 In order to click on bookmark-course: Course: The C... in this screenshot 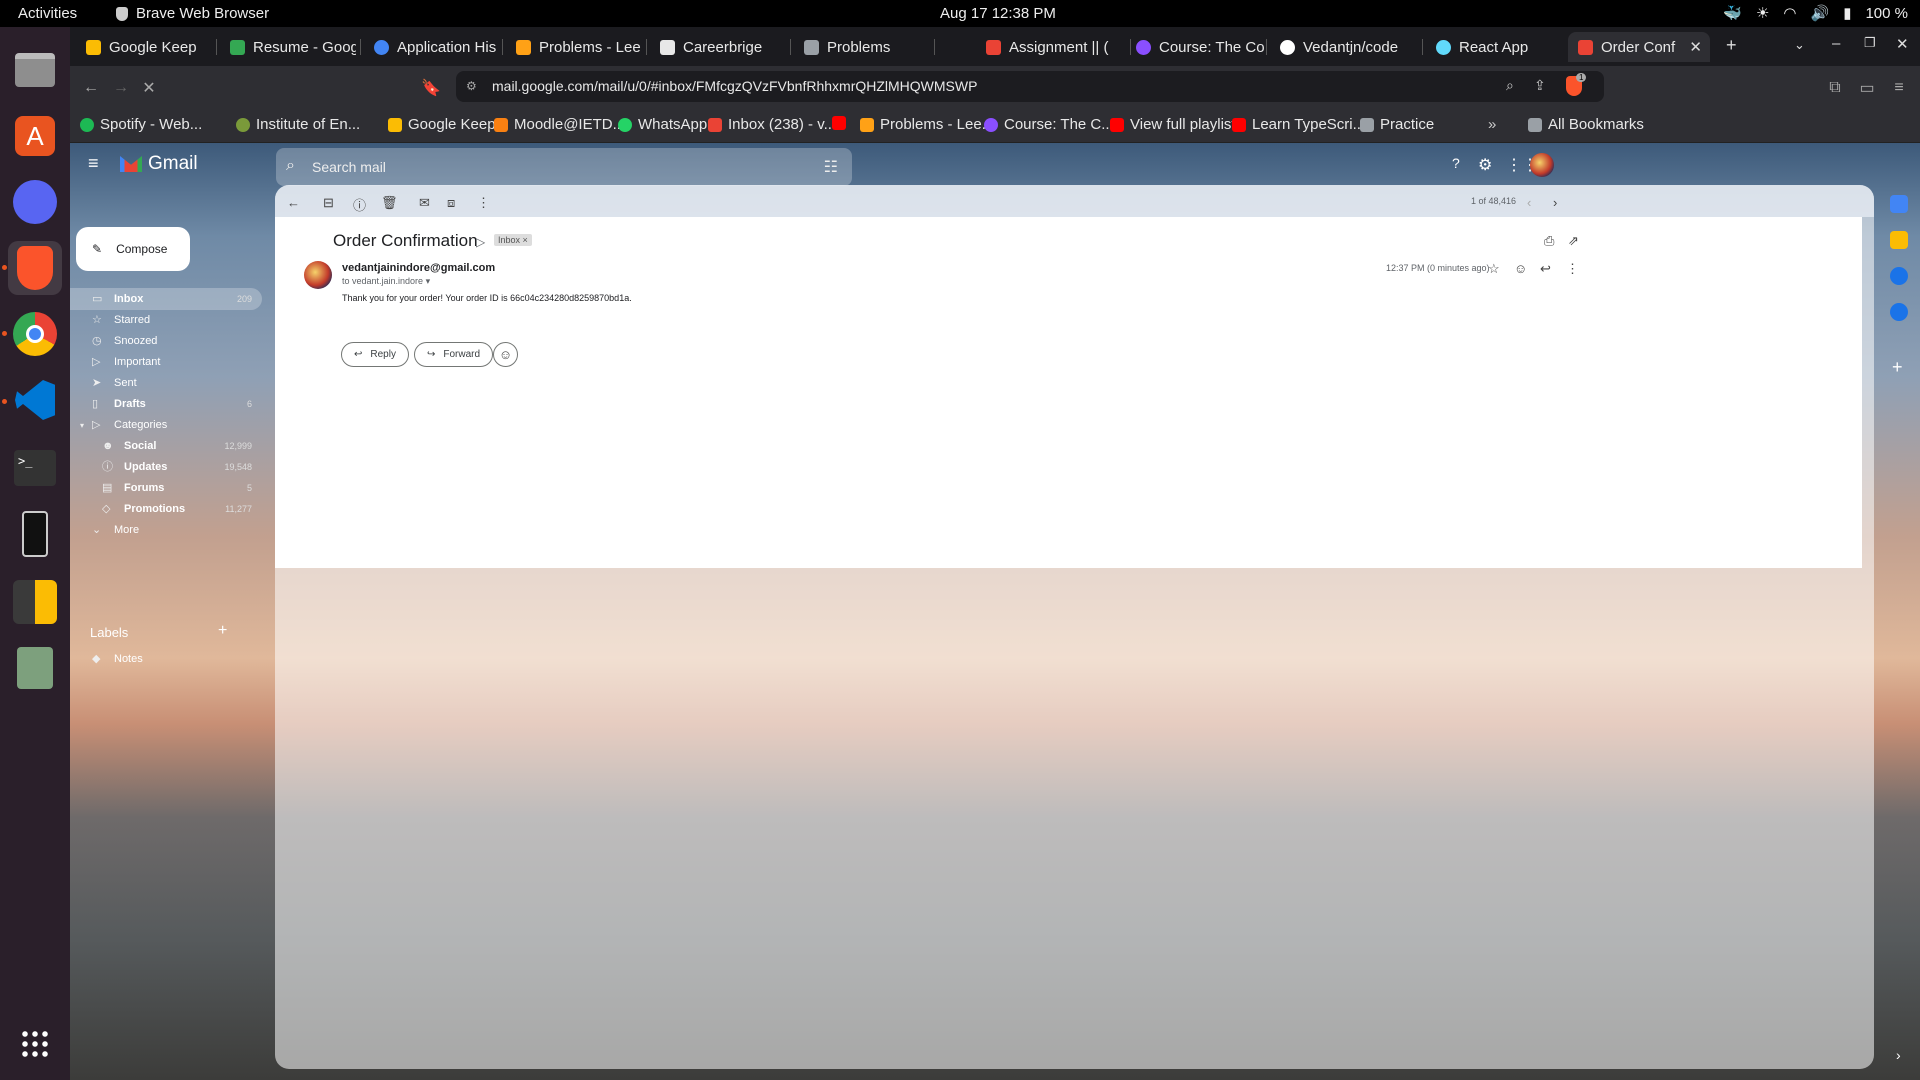, I will do `click(1049, 124)`.